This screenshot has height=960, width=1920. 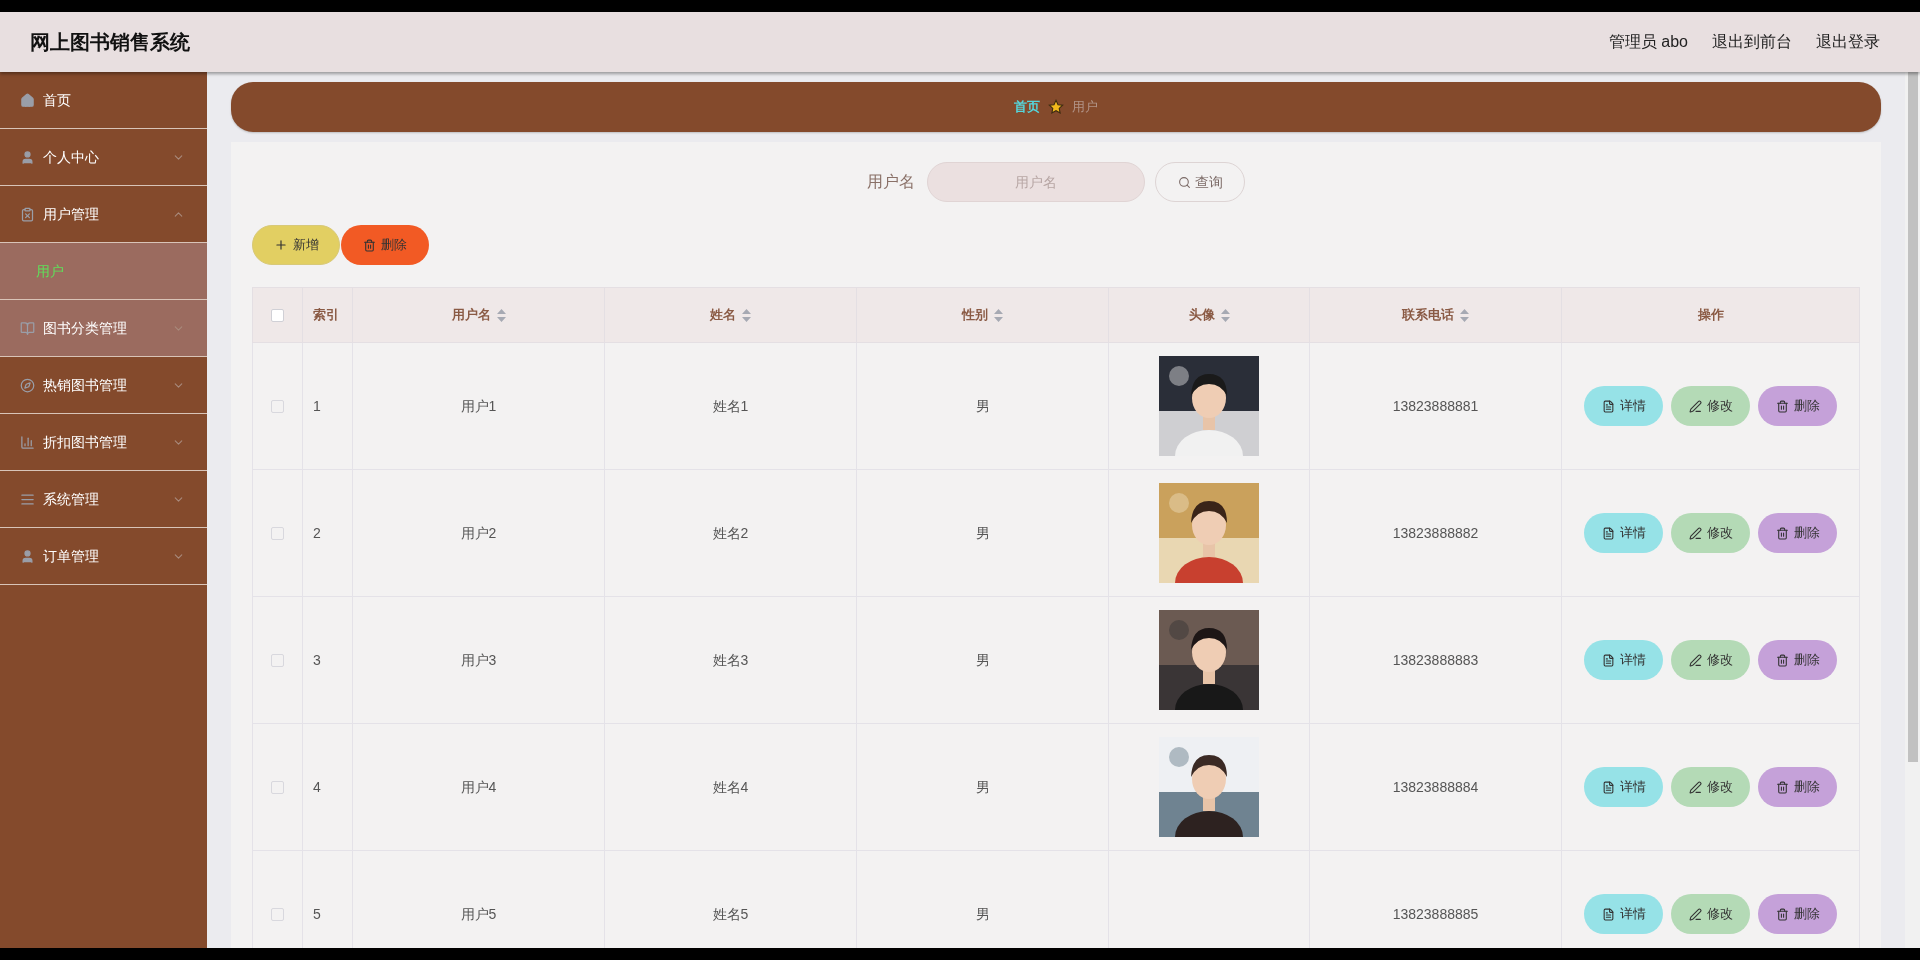 I want to click on clipboard-icon, so click(x=27, y=214).